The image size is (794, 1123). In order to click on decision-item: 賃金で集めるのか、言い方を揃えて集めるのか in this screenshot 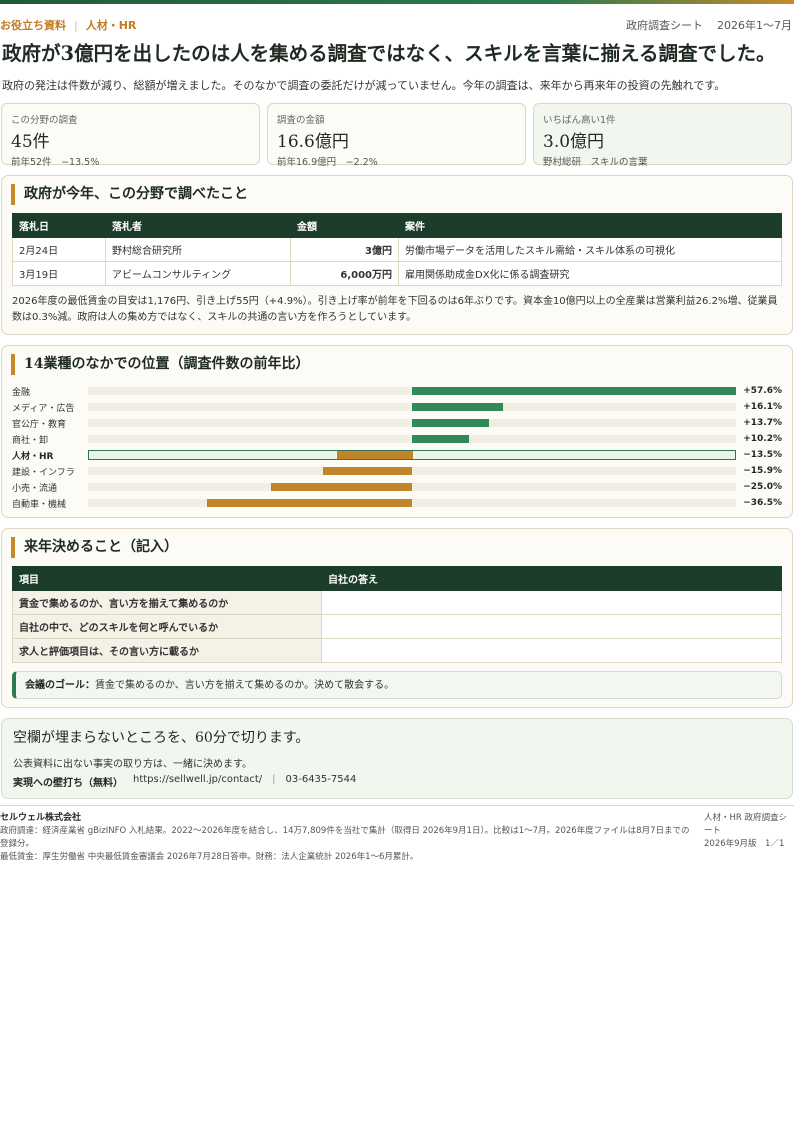, I will do `click(167, 602)`.